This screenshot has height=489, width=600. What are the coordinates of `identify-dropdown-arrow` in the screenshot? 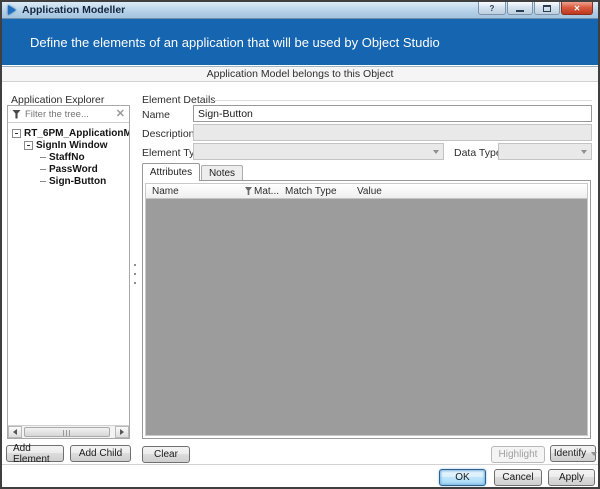 It's located at (594, 453).